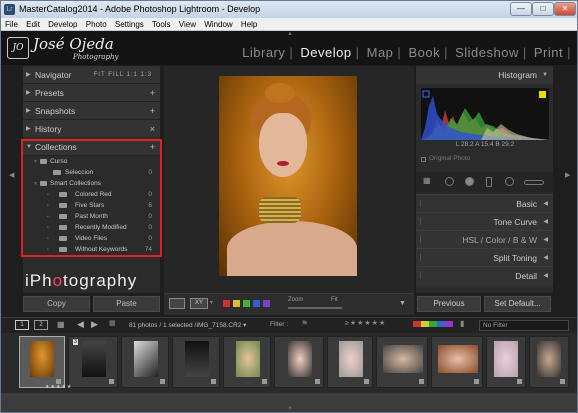  I want to click on thumb-image, so click(403, 359).